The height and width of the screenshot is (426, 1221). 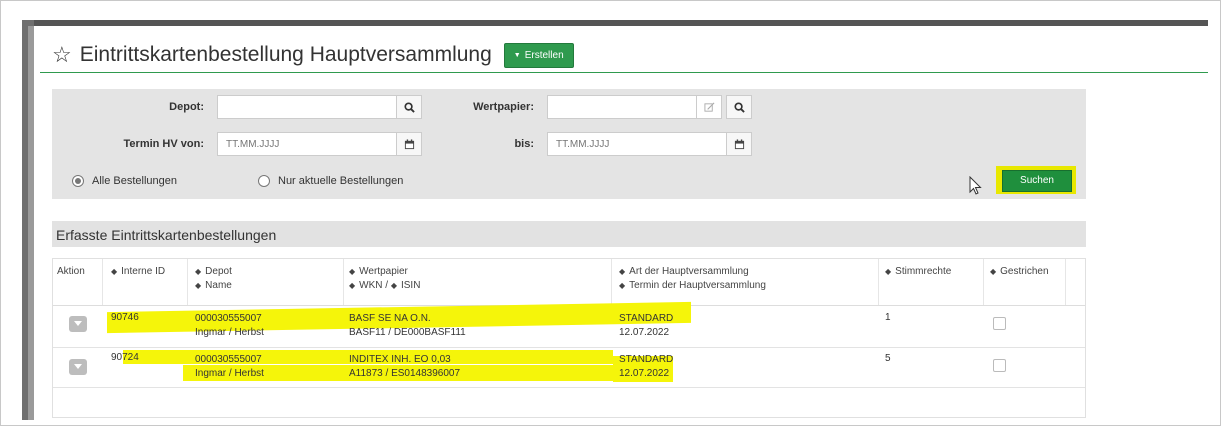 What do you see at coordinates (503, 107) in the screenshot?
I see `wertpapier-label: Wertpapier:` at bounding box center [503, 107].